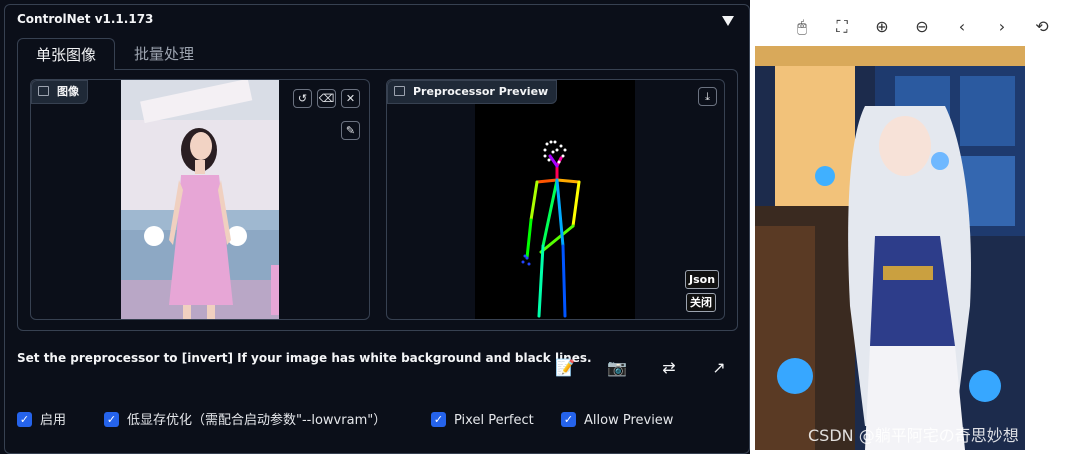  What do you see at coordinates (922, 27) in the screenshot?
I see `zoom-out-icon: ⊖` at bounding box center [922, 27].